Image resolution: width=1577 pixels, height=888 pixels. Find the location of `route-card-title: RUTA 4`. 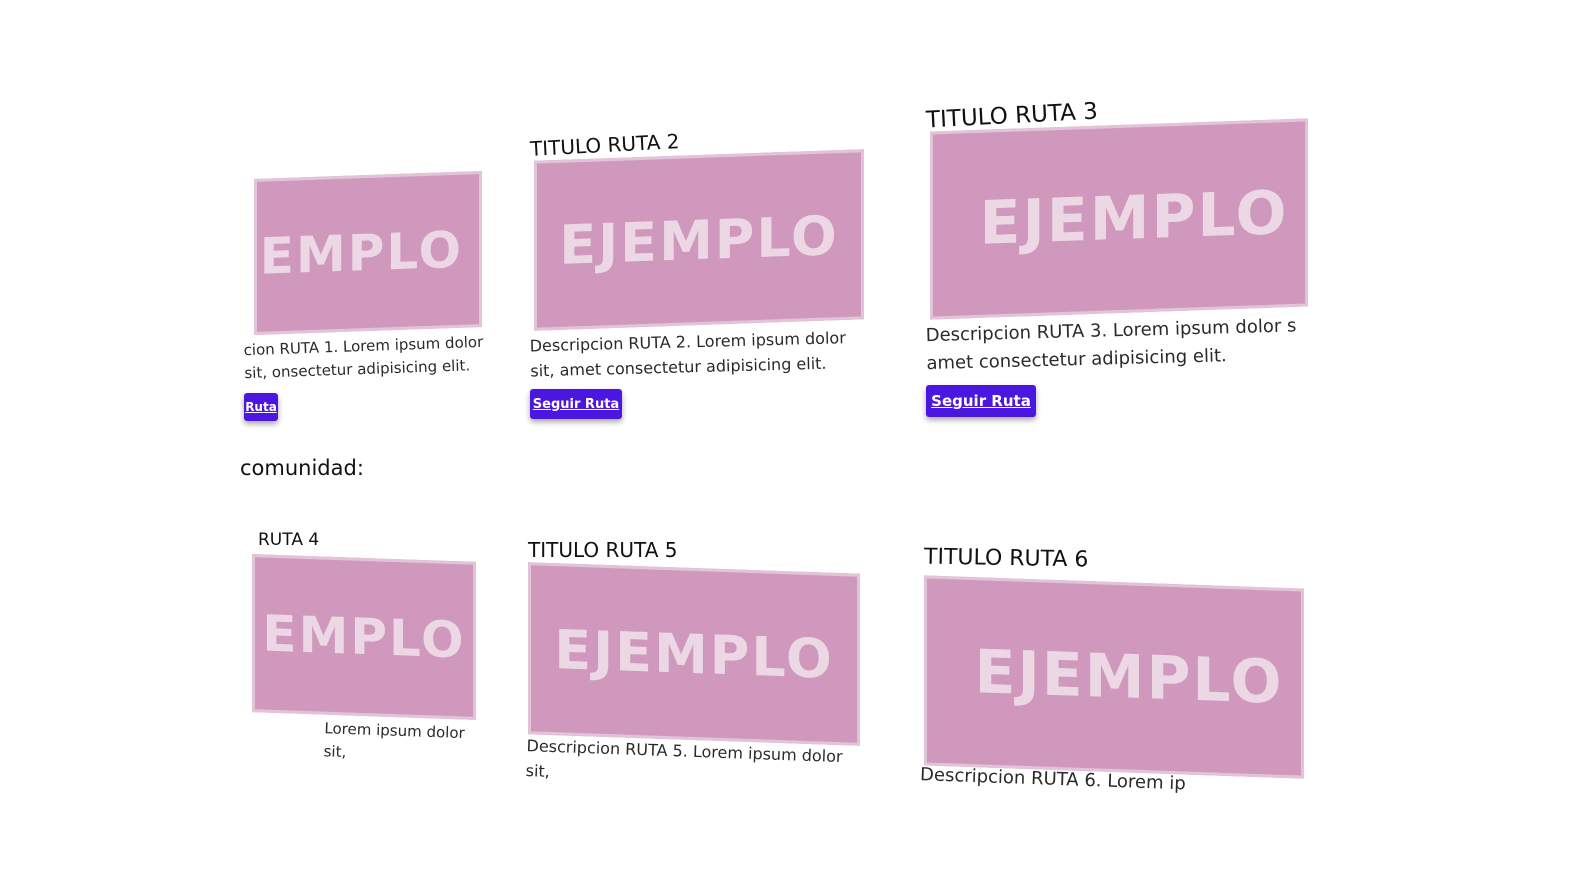

route-card-title: RUTA 4 is located at coordinates (289, 540).